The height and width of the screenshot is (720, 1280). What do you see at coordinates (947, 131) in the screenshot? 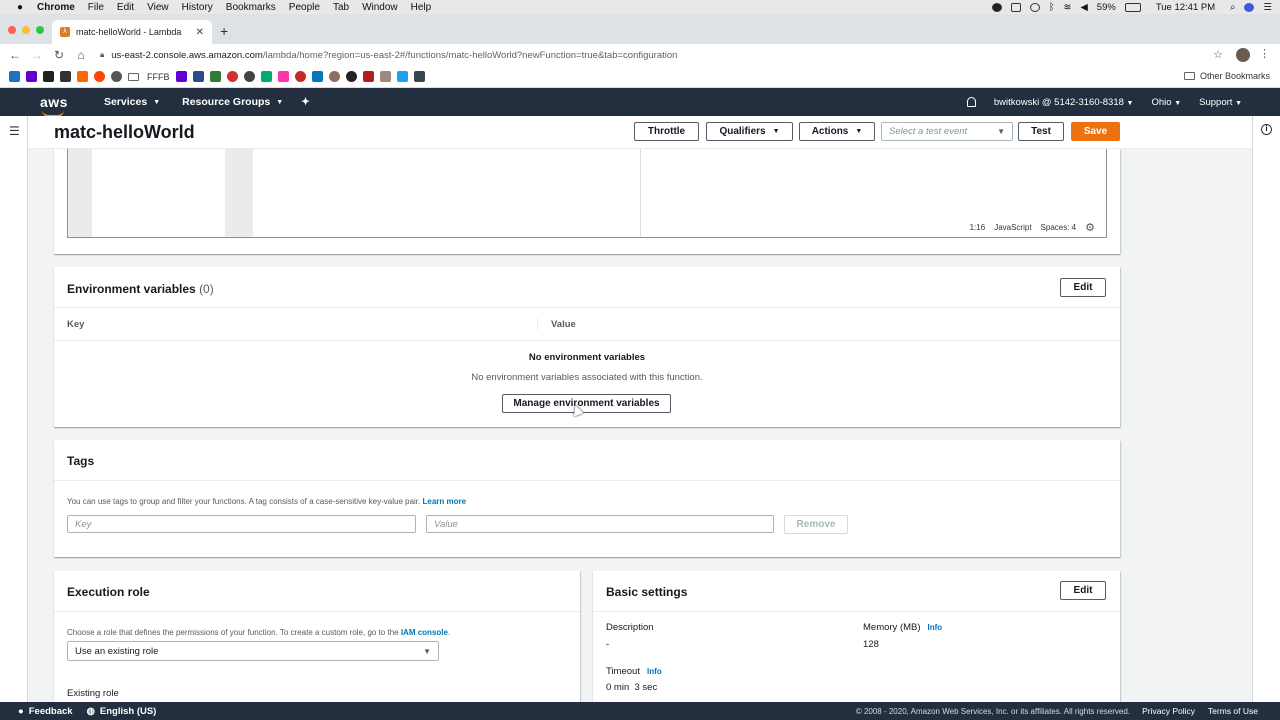
I see `test-event-select: Select a test event ▼` at bounding box center [947, 131].